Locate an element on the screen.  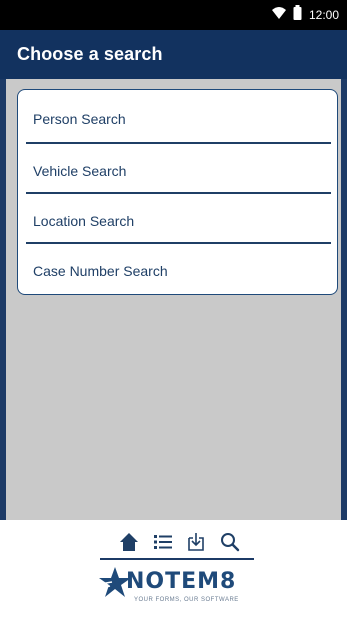
case-number-search-label: Case Number Search is located at coordinates (100, 271).